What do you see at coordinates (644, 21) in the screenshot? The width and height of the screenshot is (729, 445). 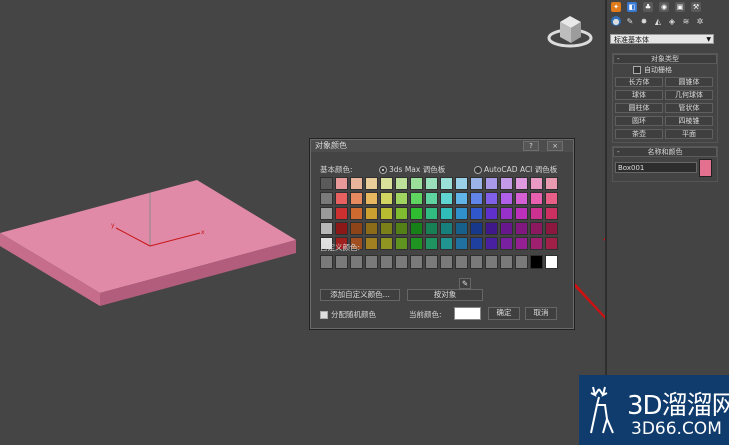 I see `lights-icon: ✸` at bounding box center [644, 21].